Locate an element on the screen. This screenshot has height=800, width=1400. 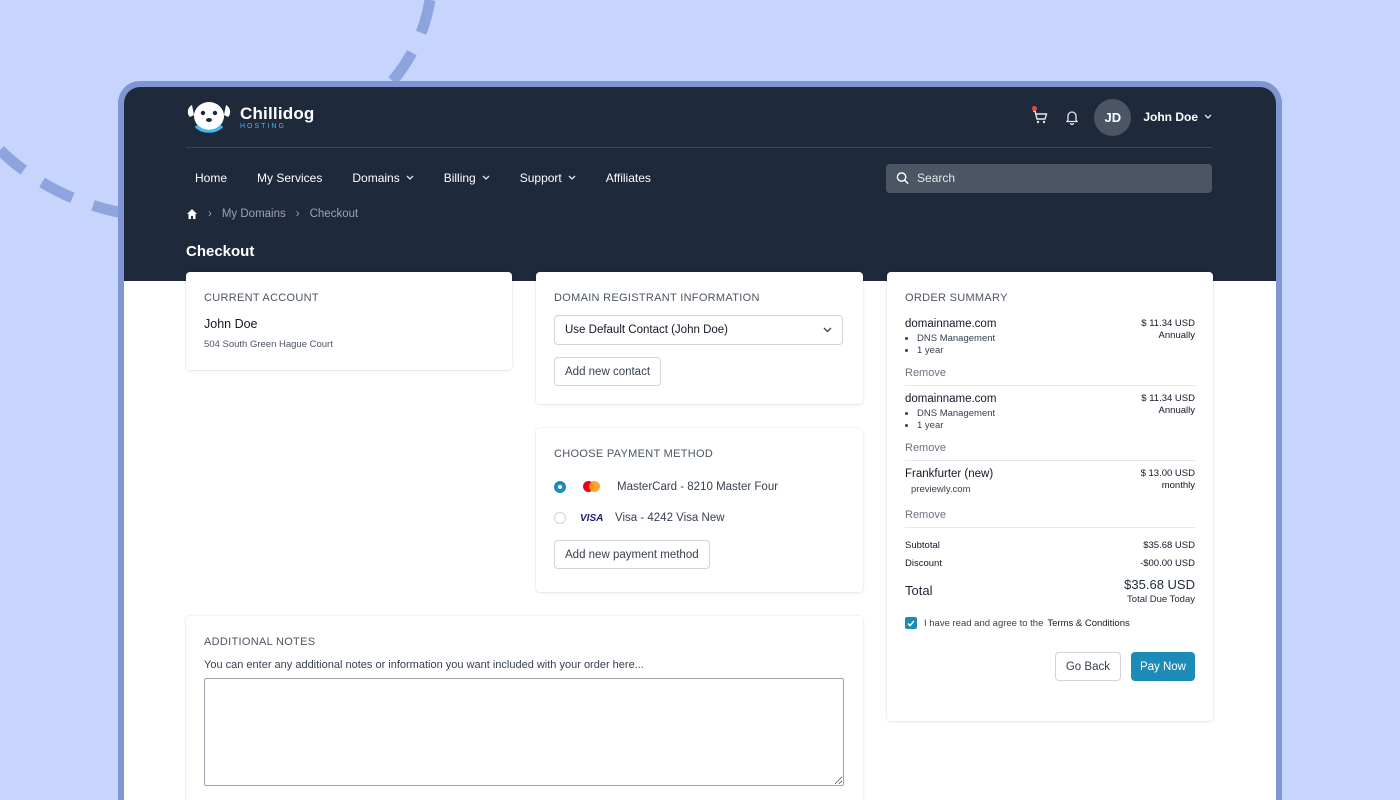
total-note: Total Due Today is located at coordinates (1161, 599).